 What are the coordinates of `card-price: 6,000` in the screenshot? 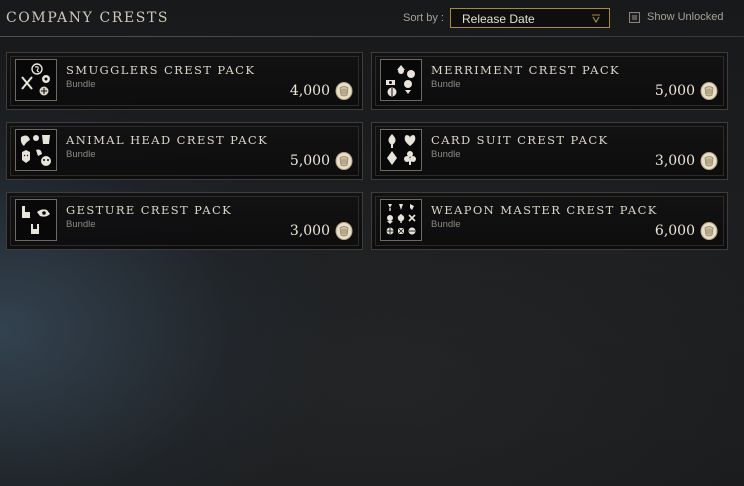 It's located at (674, 231).